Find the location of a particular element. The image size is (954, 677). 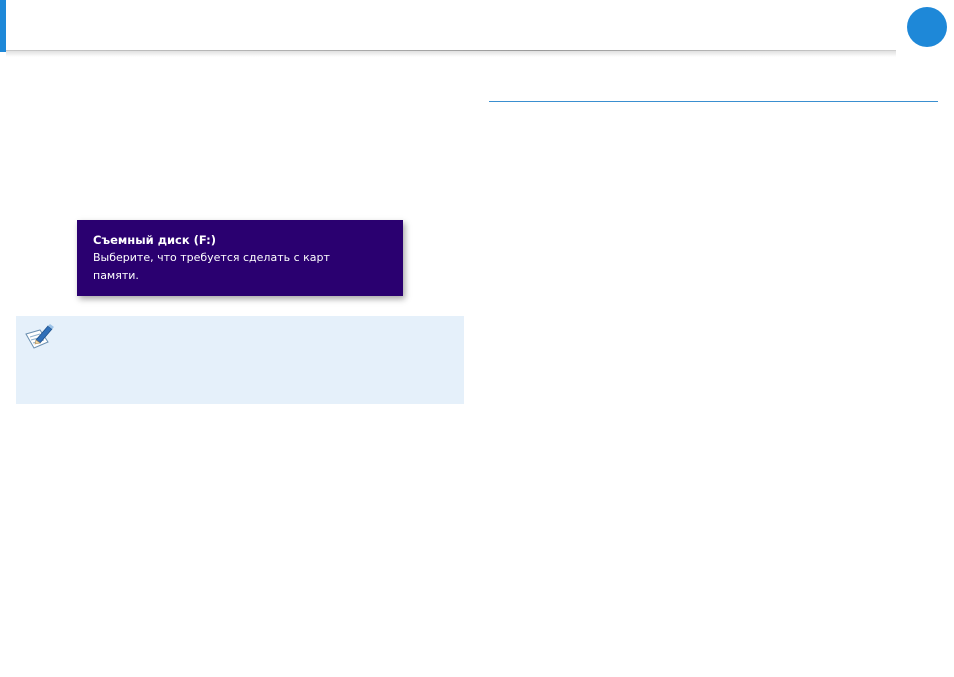

chapter-marker-circle is located at coordinates (927, 27).